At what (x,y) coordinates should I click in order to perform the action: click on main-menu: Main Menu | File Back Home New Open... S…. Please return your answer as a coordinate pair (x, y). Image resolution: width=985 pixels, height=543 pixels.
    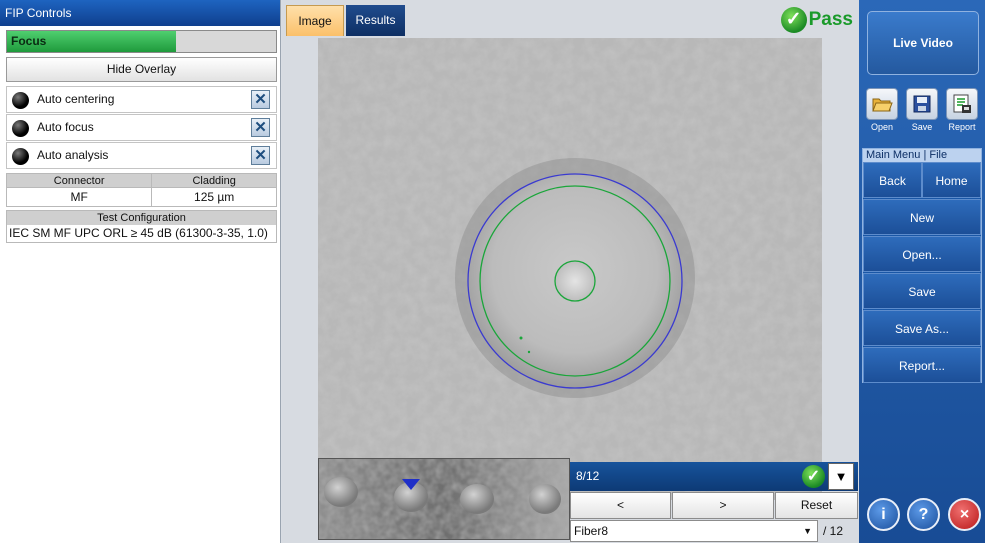
    Looking at the image, I should click on (922, 265).